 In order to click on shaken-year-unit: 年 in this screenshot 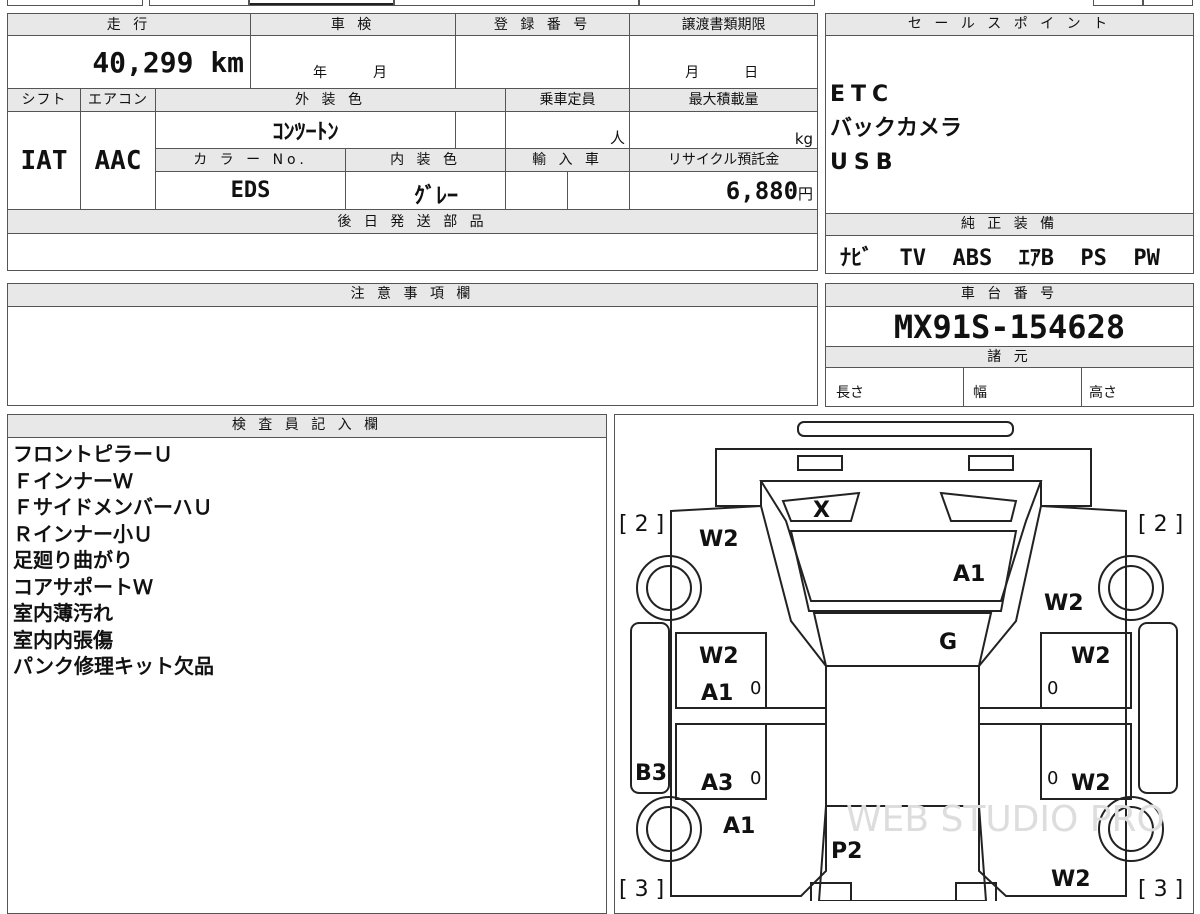, I will do `click(320, 73)`.